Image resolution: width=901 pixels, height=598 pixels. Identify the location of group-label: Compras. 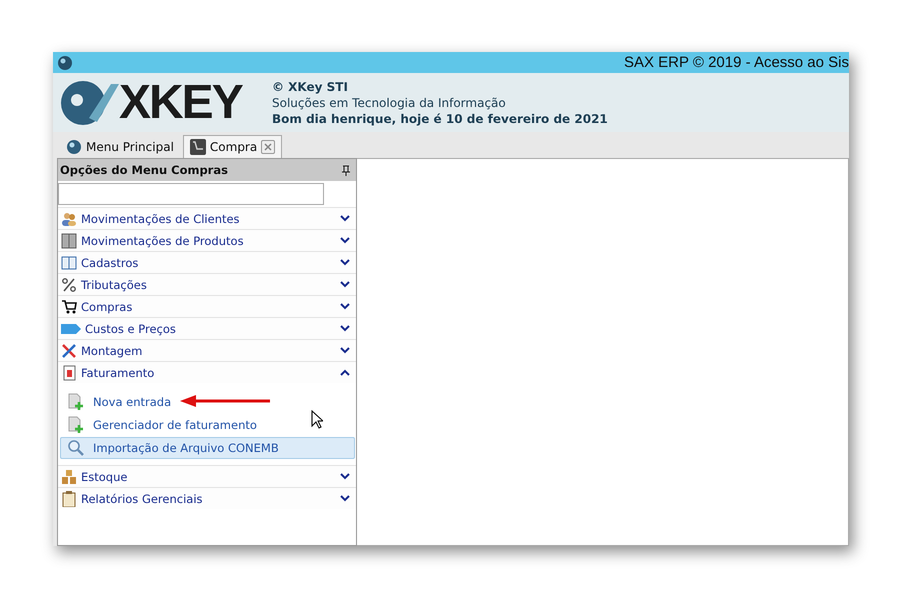
(107, 307).